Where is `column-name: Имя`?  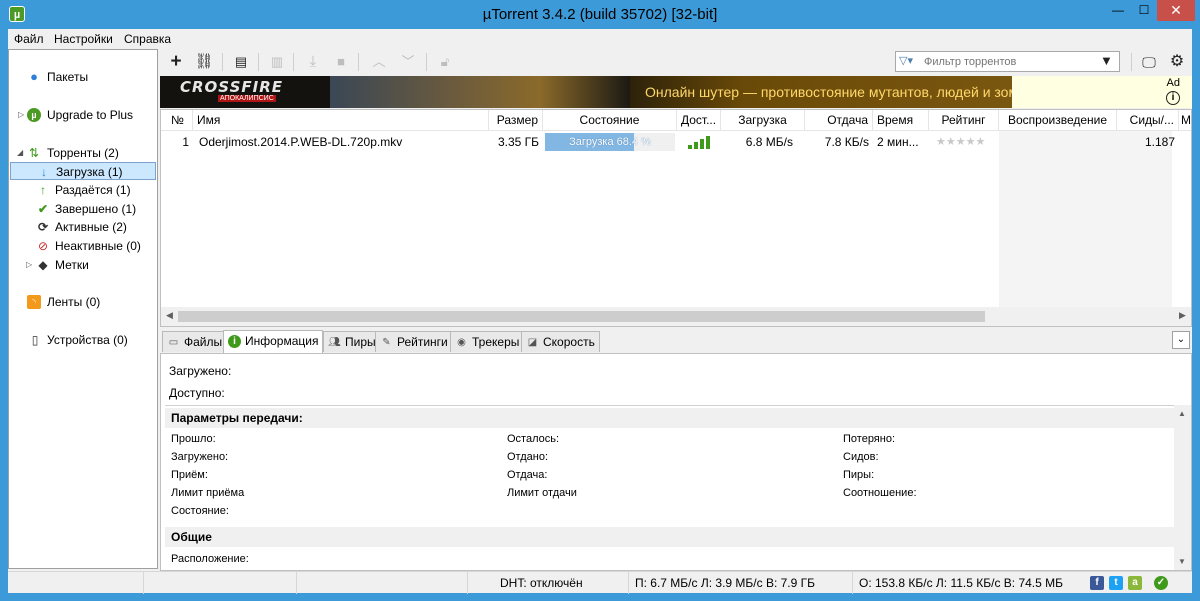
column-name: Имя is located at coordinates (341, 120).